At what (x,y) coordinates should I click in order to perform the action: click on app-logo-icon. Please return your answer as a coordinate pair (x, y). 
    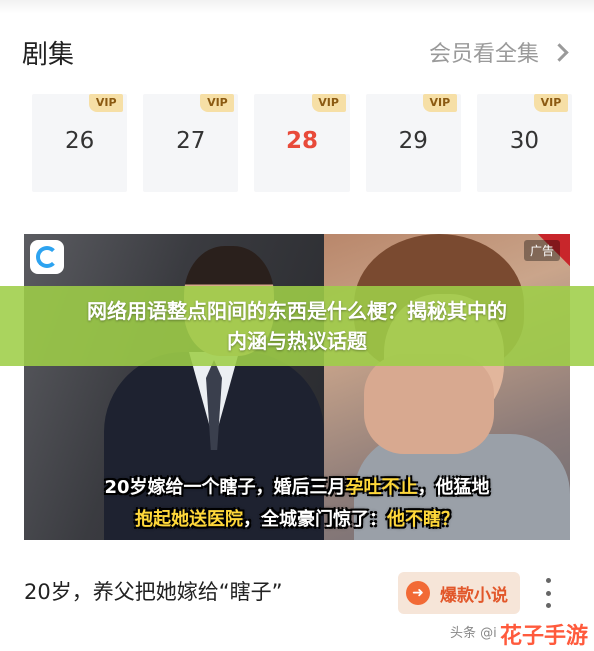
    Looking at the image, I should click on (47, 257).